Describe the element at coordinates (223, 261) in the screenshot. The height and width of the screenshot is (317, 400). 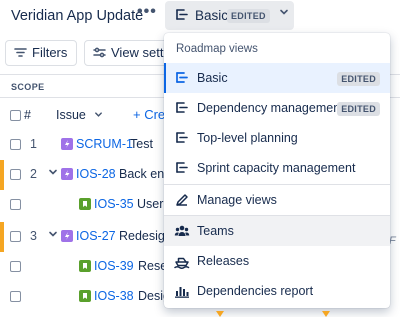
I see `menu-item-label: Releases` at that location.